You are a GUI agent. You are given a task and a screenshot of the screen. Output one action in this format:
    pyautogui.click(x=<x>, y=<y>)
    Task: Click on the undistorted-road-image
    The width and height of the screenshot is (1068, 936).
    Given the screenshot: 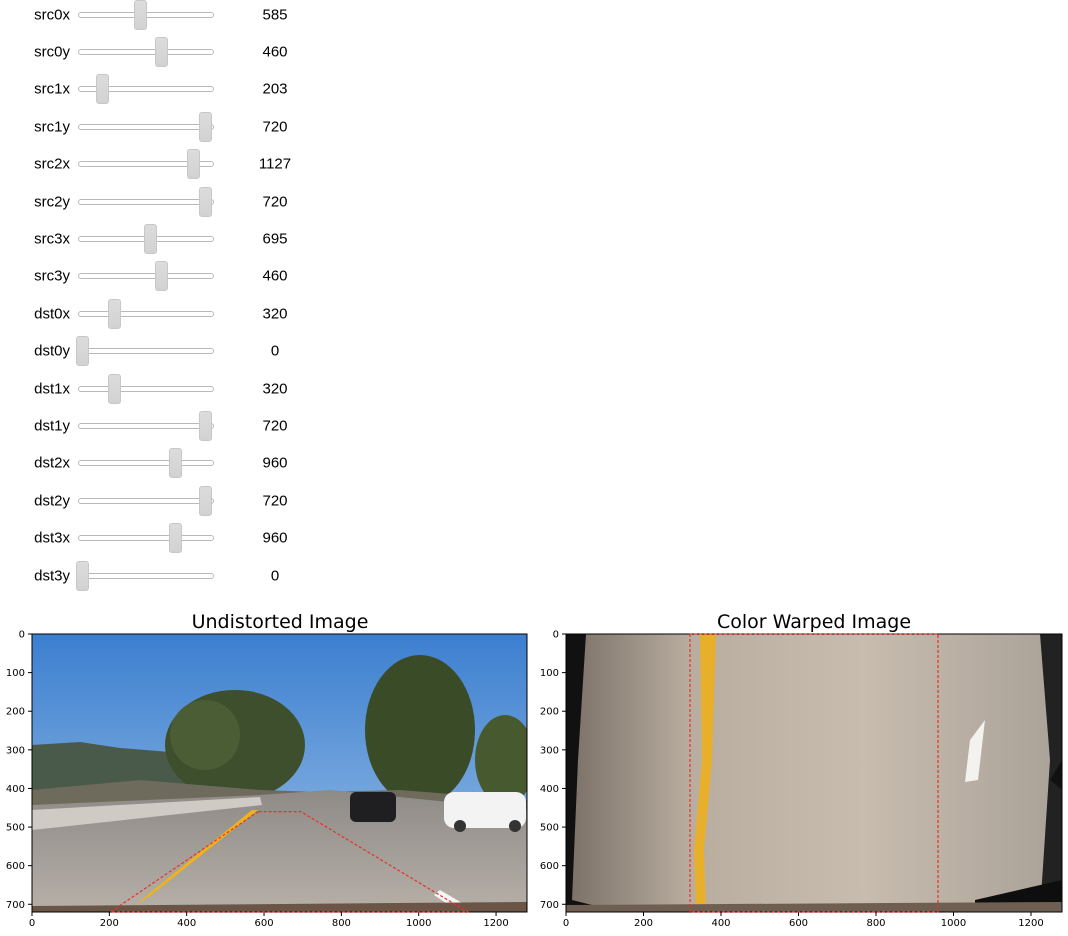 What is the action you would take?
    pyautogui.click(x=279, y=773)
    